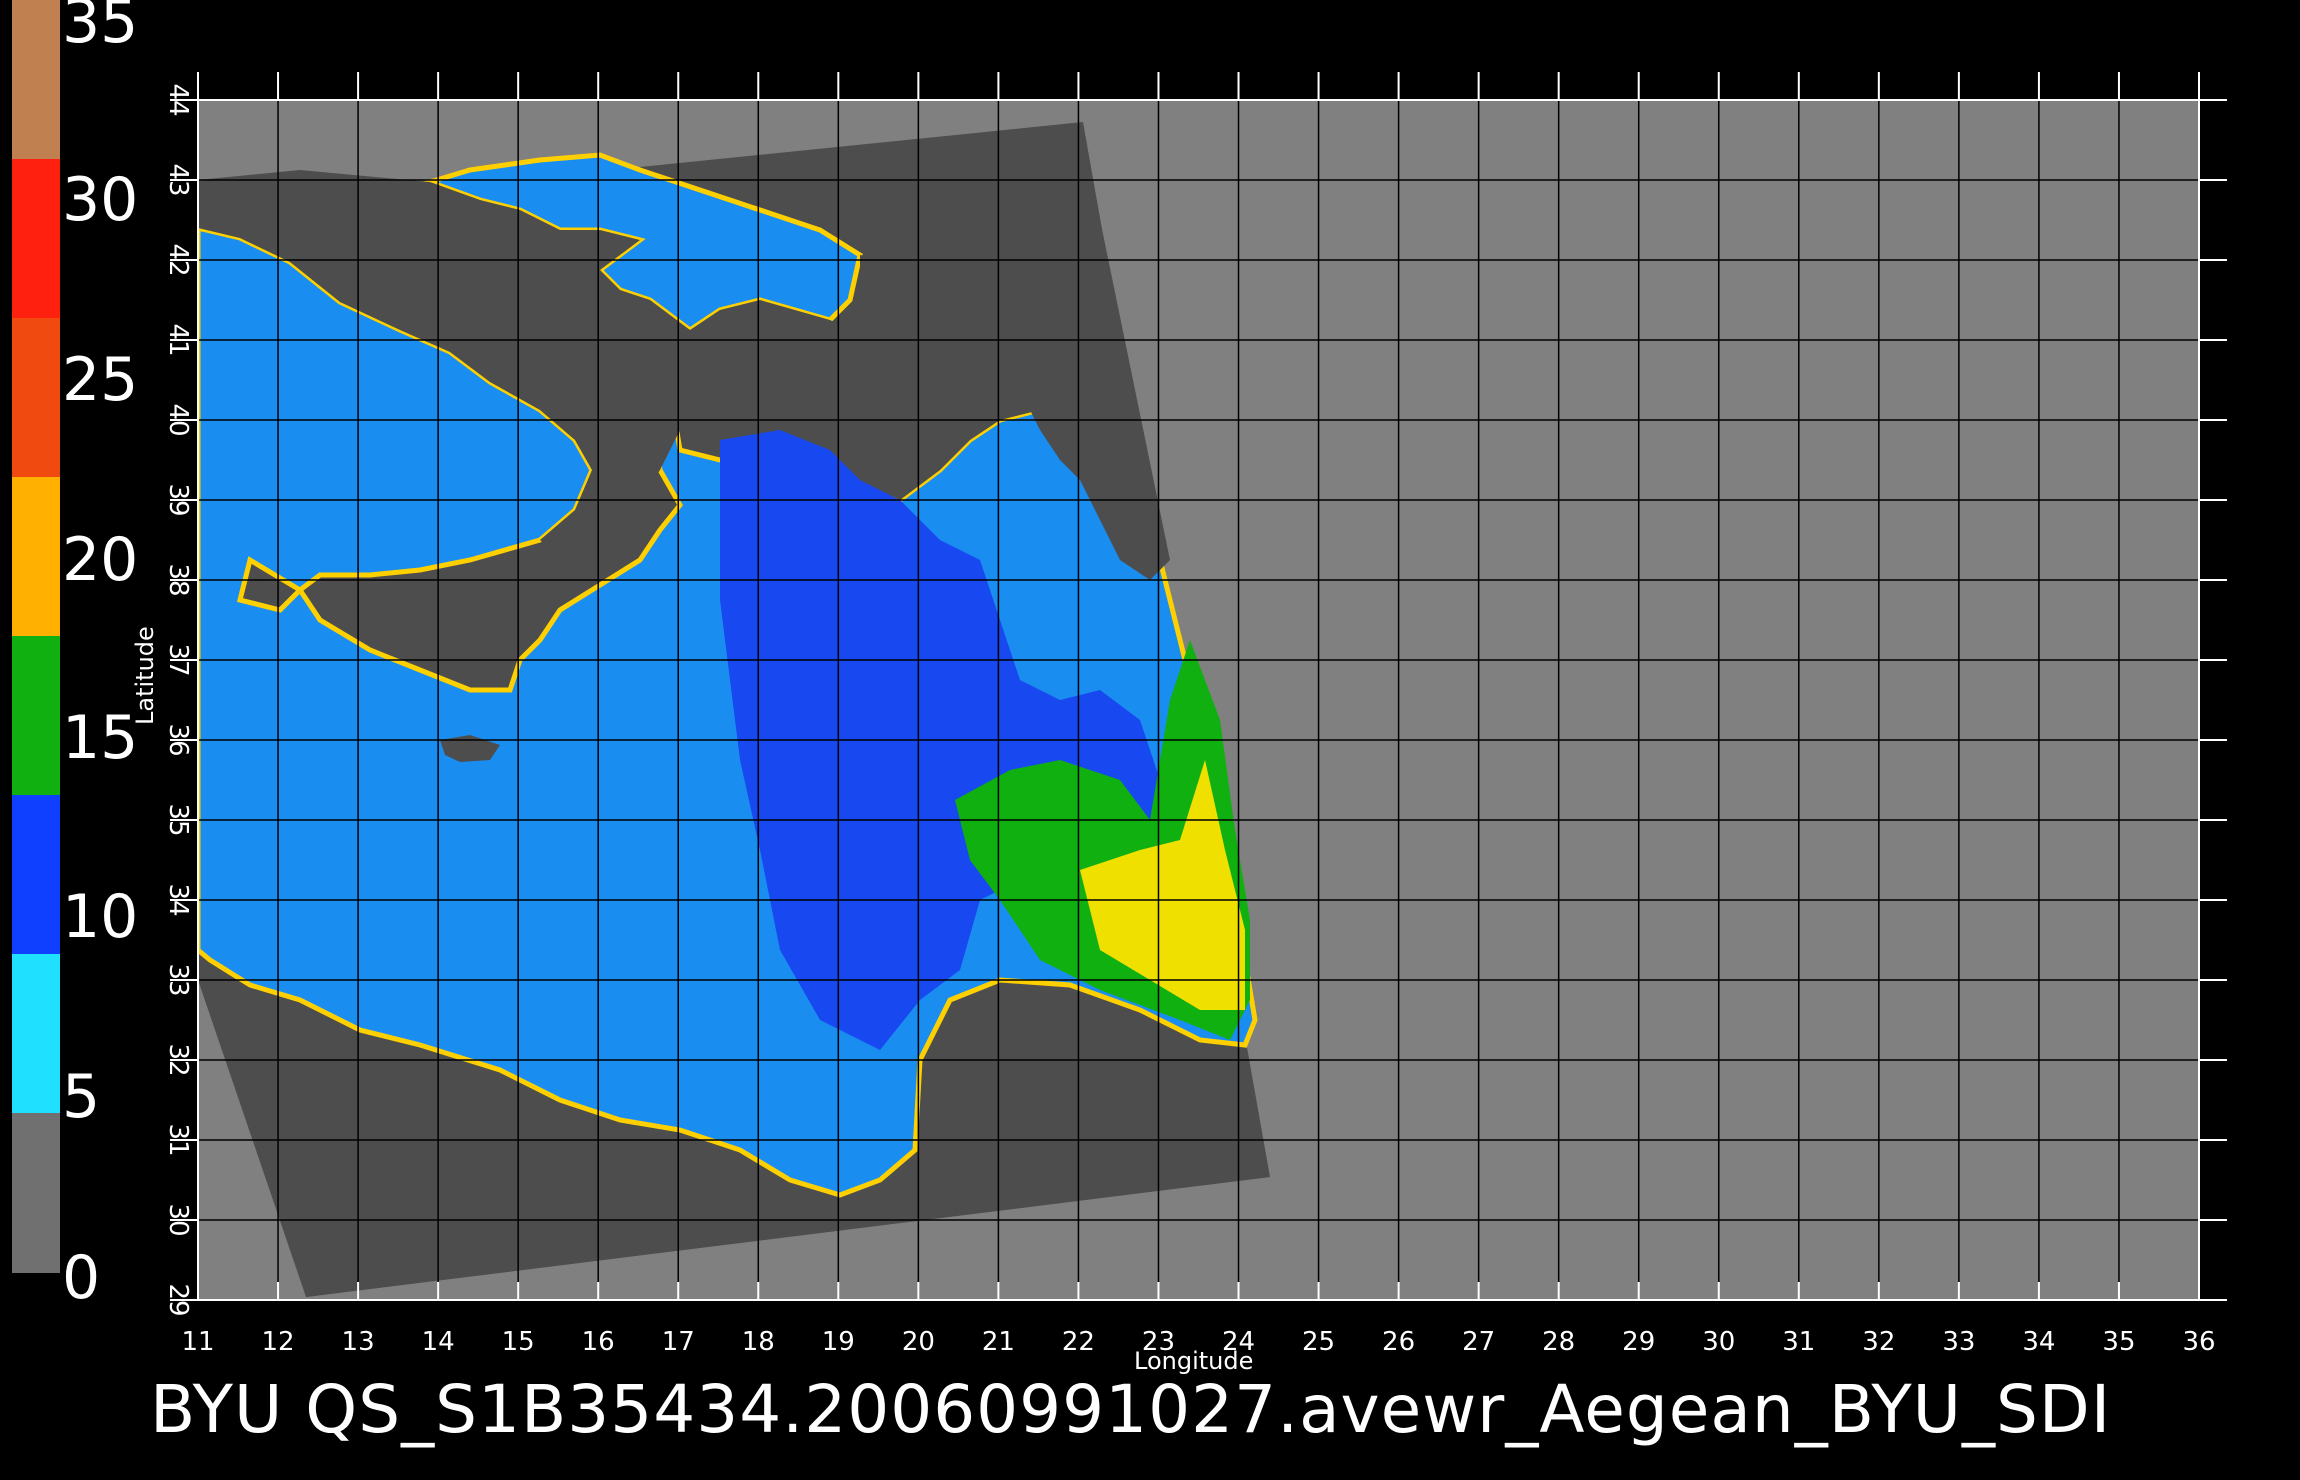 The height and width of the screenshot is (1480, 2300). I want to click on colorbar-label-5: 5, so click(81, 1097).